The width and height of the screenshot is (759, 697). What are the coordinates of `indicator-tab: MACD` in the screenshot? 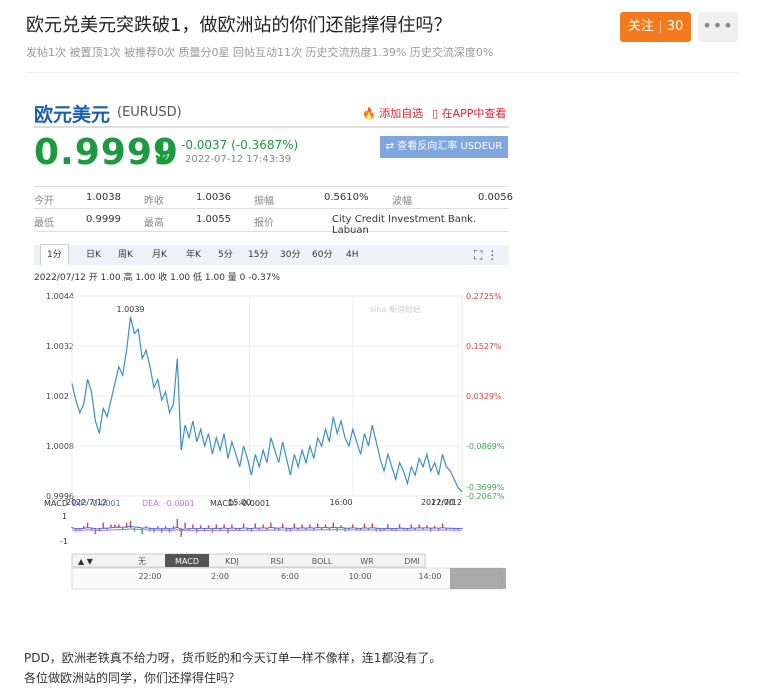 It's located at (187, 561).